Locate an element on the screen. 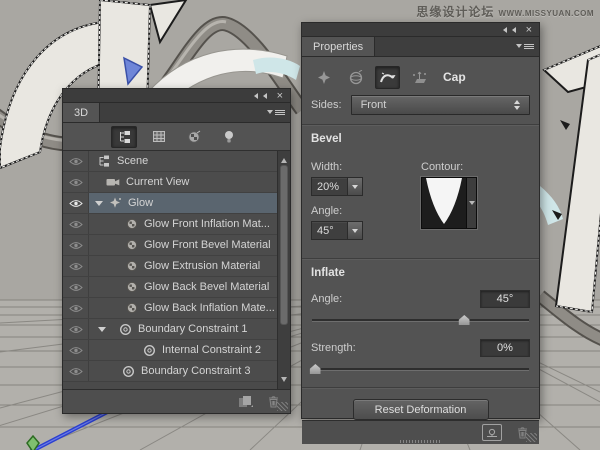 This screenshot has height=450, width=600. new-item-icon is located at coordinates (245, 401).